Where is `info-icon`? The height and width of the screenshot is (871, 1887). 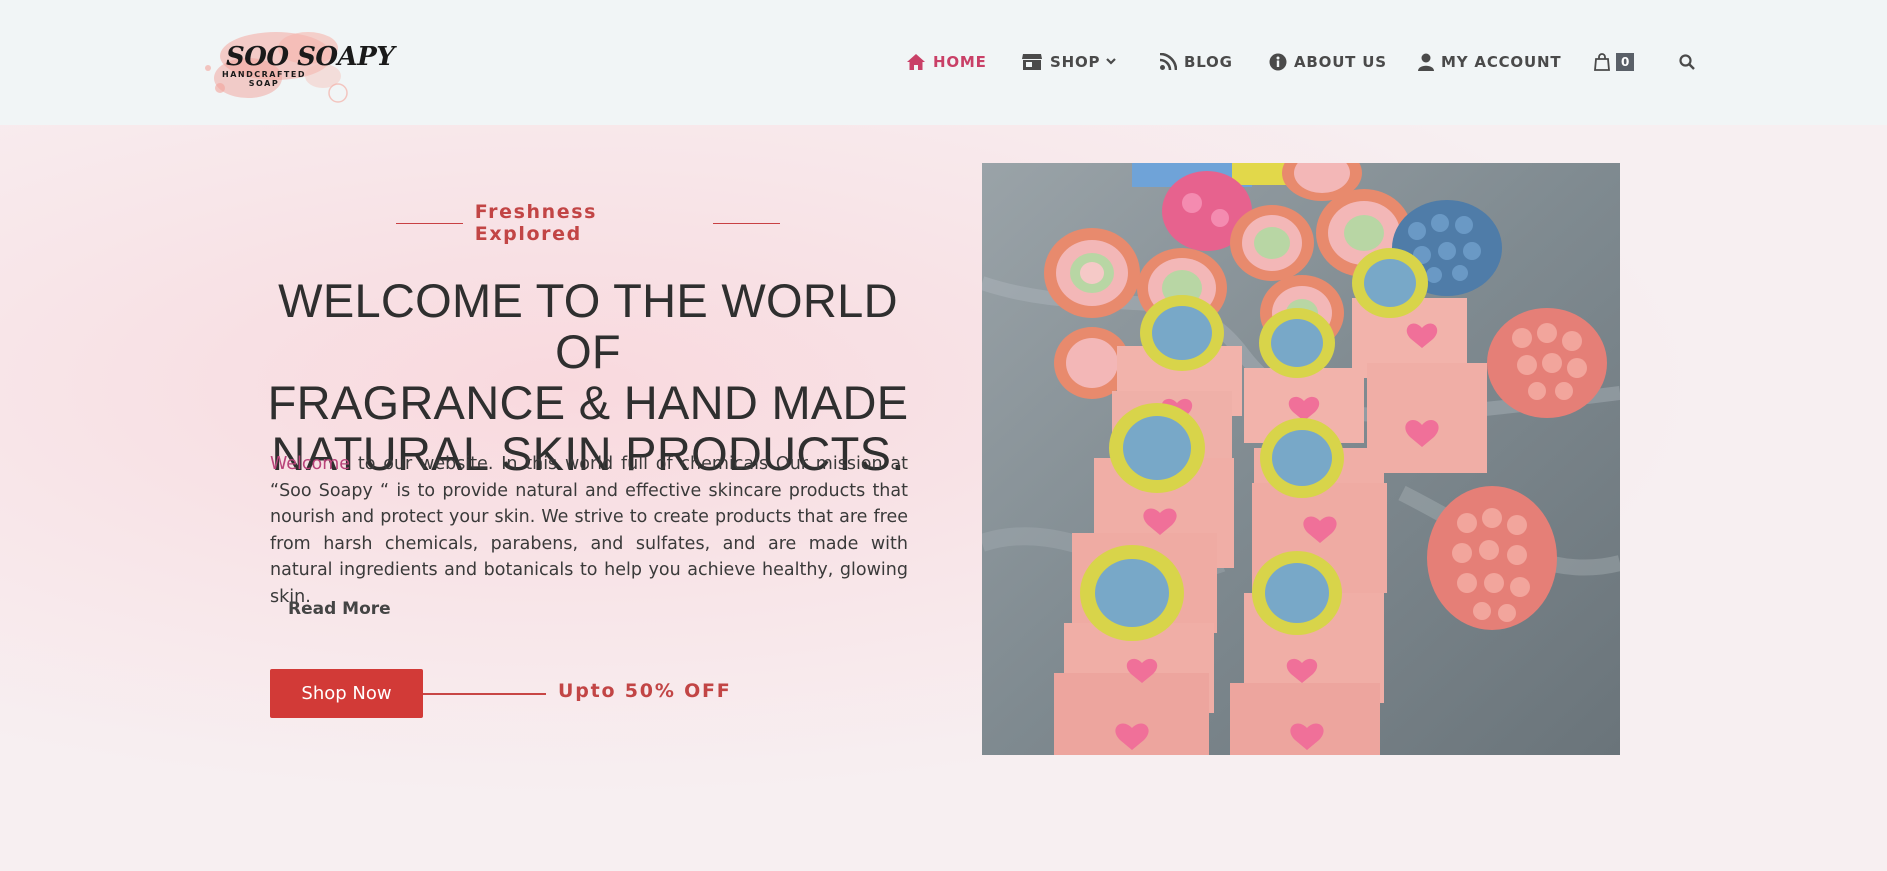 info-icon is located at coordinates (1278, 62).